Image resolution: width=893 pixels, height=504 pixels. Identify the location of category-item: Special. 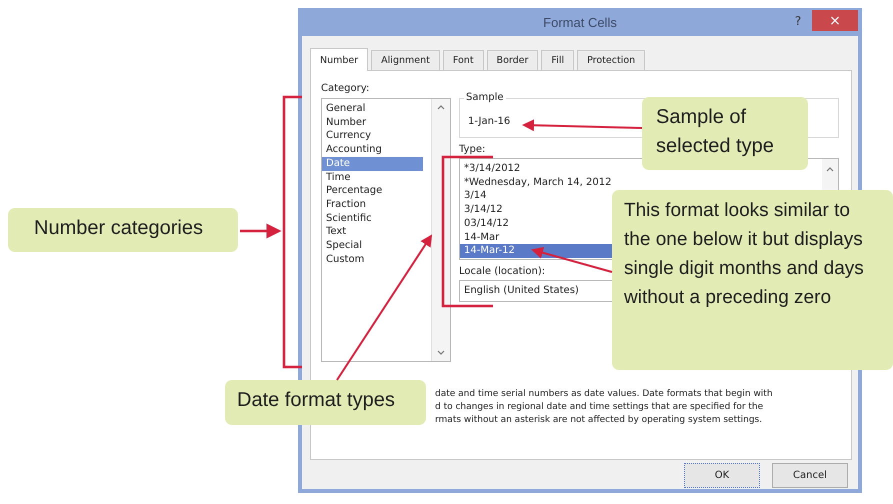
(376, 246).